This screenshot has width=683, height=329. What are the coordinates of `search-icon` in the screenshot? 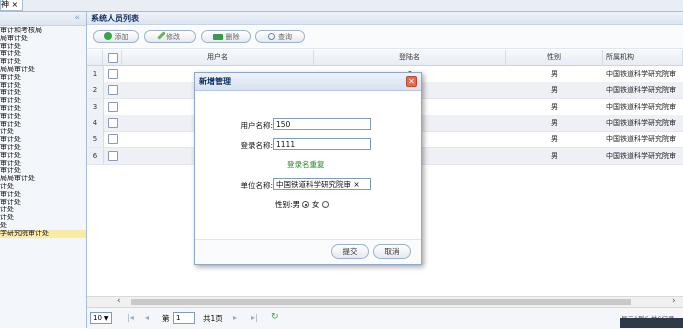 It's located at (271, 36).